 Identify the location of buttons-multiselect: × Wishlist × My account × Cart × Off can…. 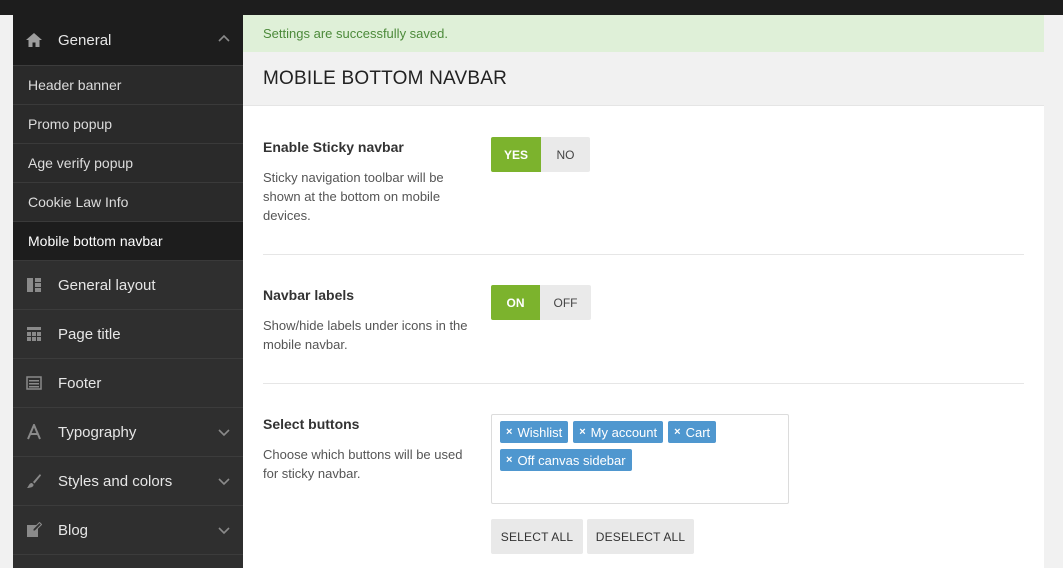
(640, 459).